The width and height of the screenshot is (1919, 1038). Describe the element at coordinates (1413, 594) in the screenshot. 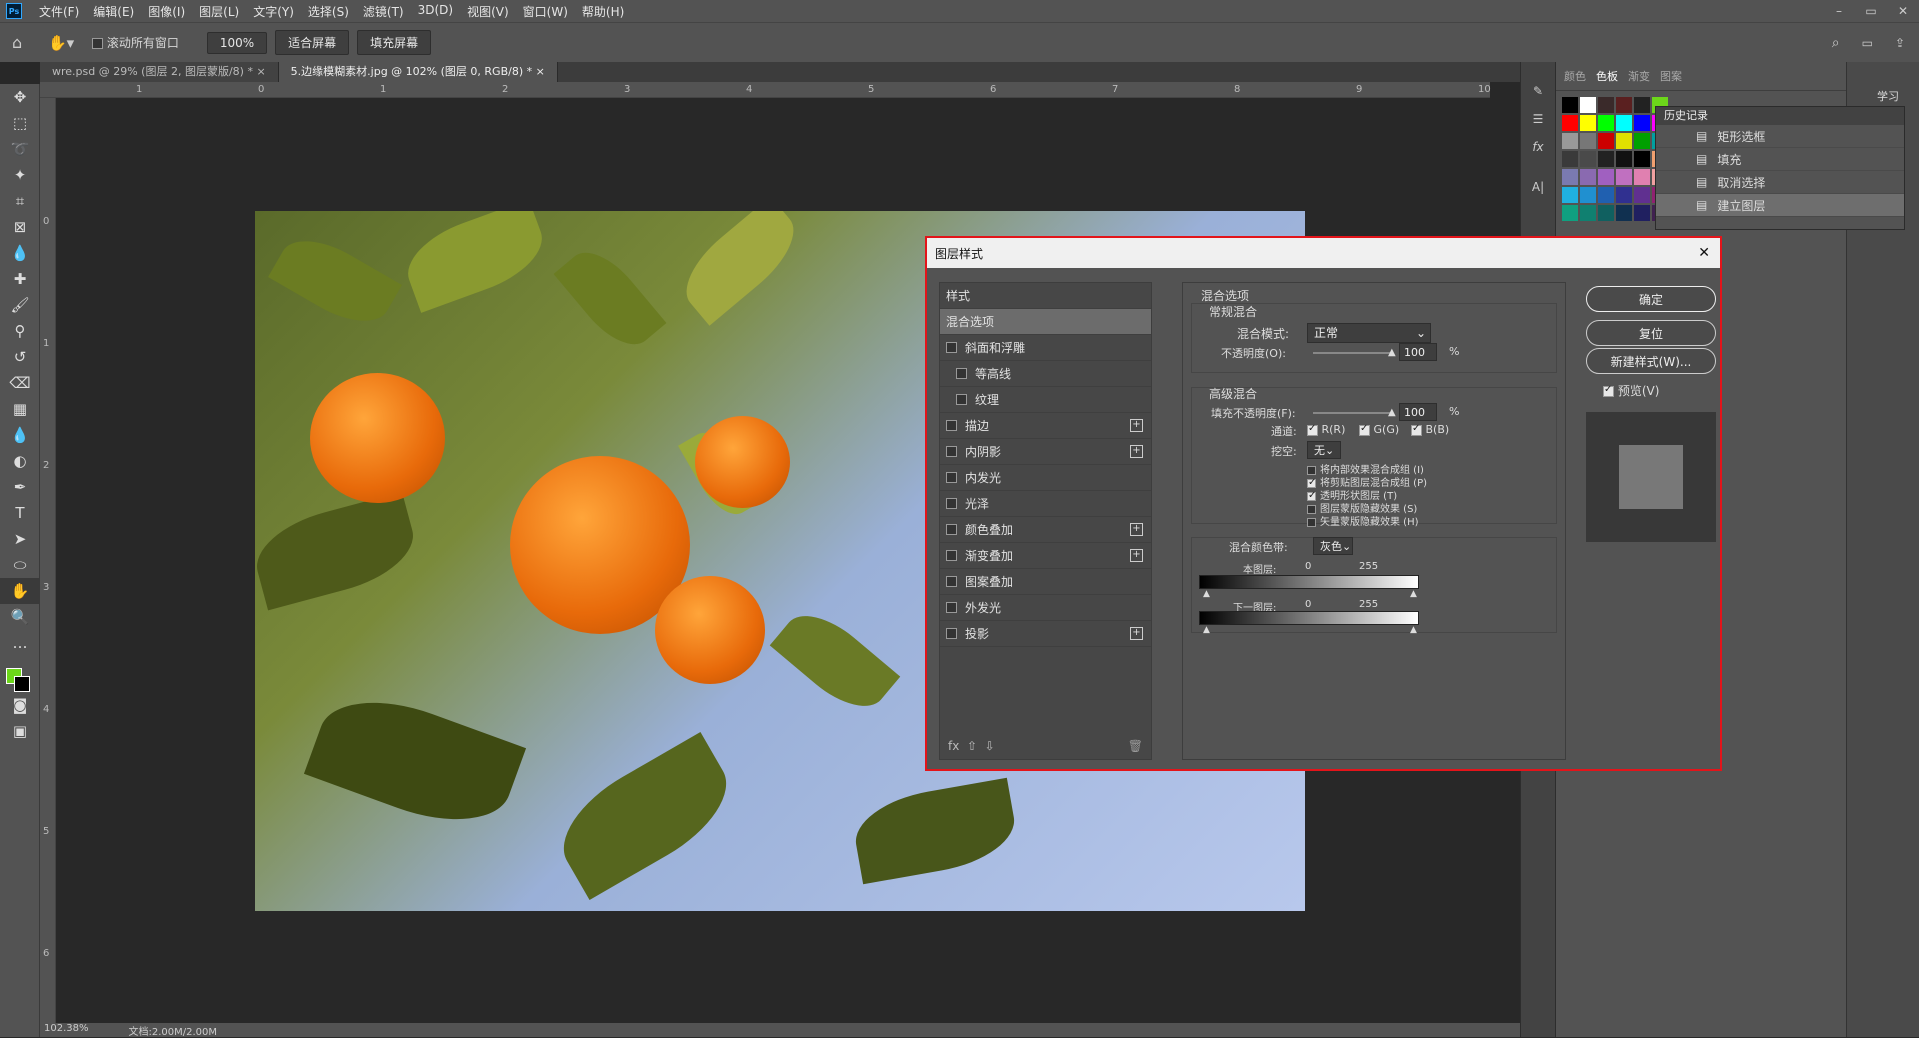

I see `this-layer-white-handle: ▲` at that location.